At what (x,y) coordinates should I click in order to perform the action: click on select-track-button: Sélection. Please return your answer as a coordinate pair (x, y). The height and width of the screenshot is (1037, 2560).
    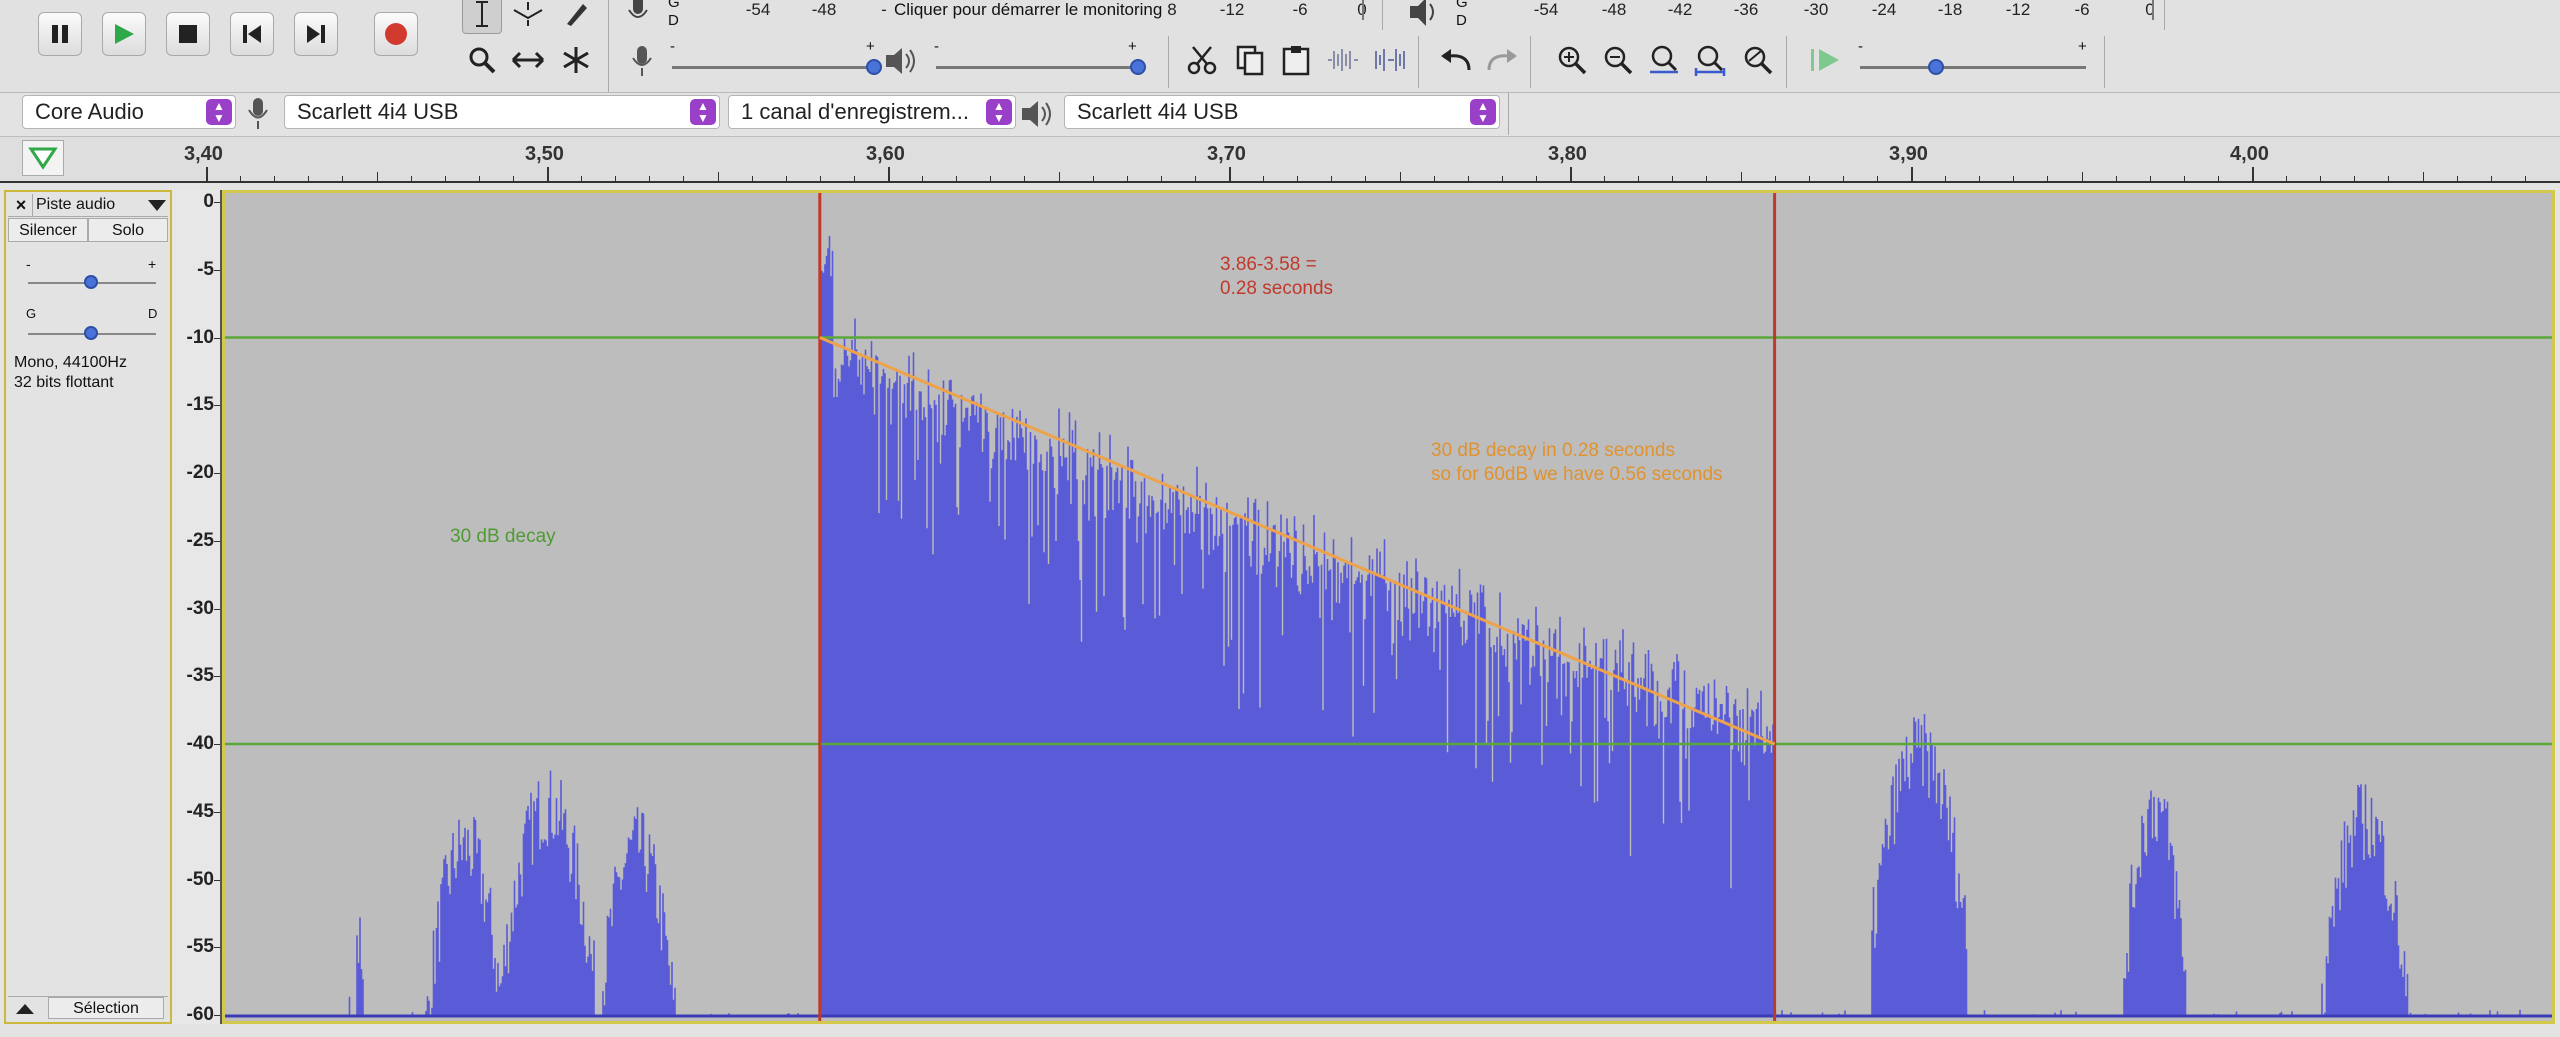
    Looking at the image, I should click on (106, 1008).